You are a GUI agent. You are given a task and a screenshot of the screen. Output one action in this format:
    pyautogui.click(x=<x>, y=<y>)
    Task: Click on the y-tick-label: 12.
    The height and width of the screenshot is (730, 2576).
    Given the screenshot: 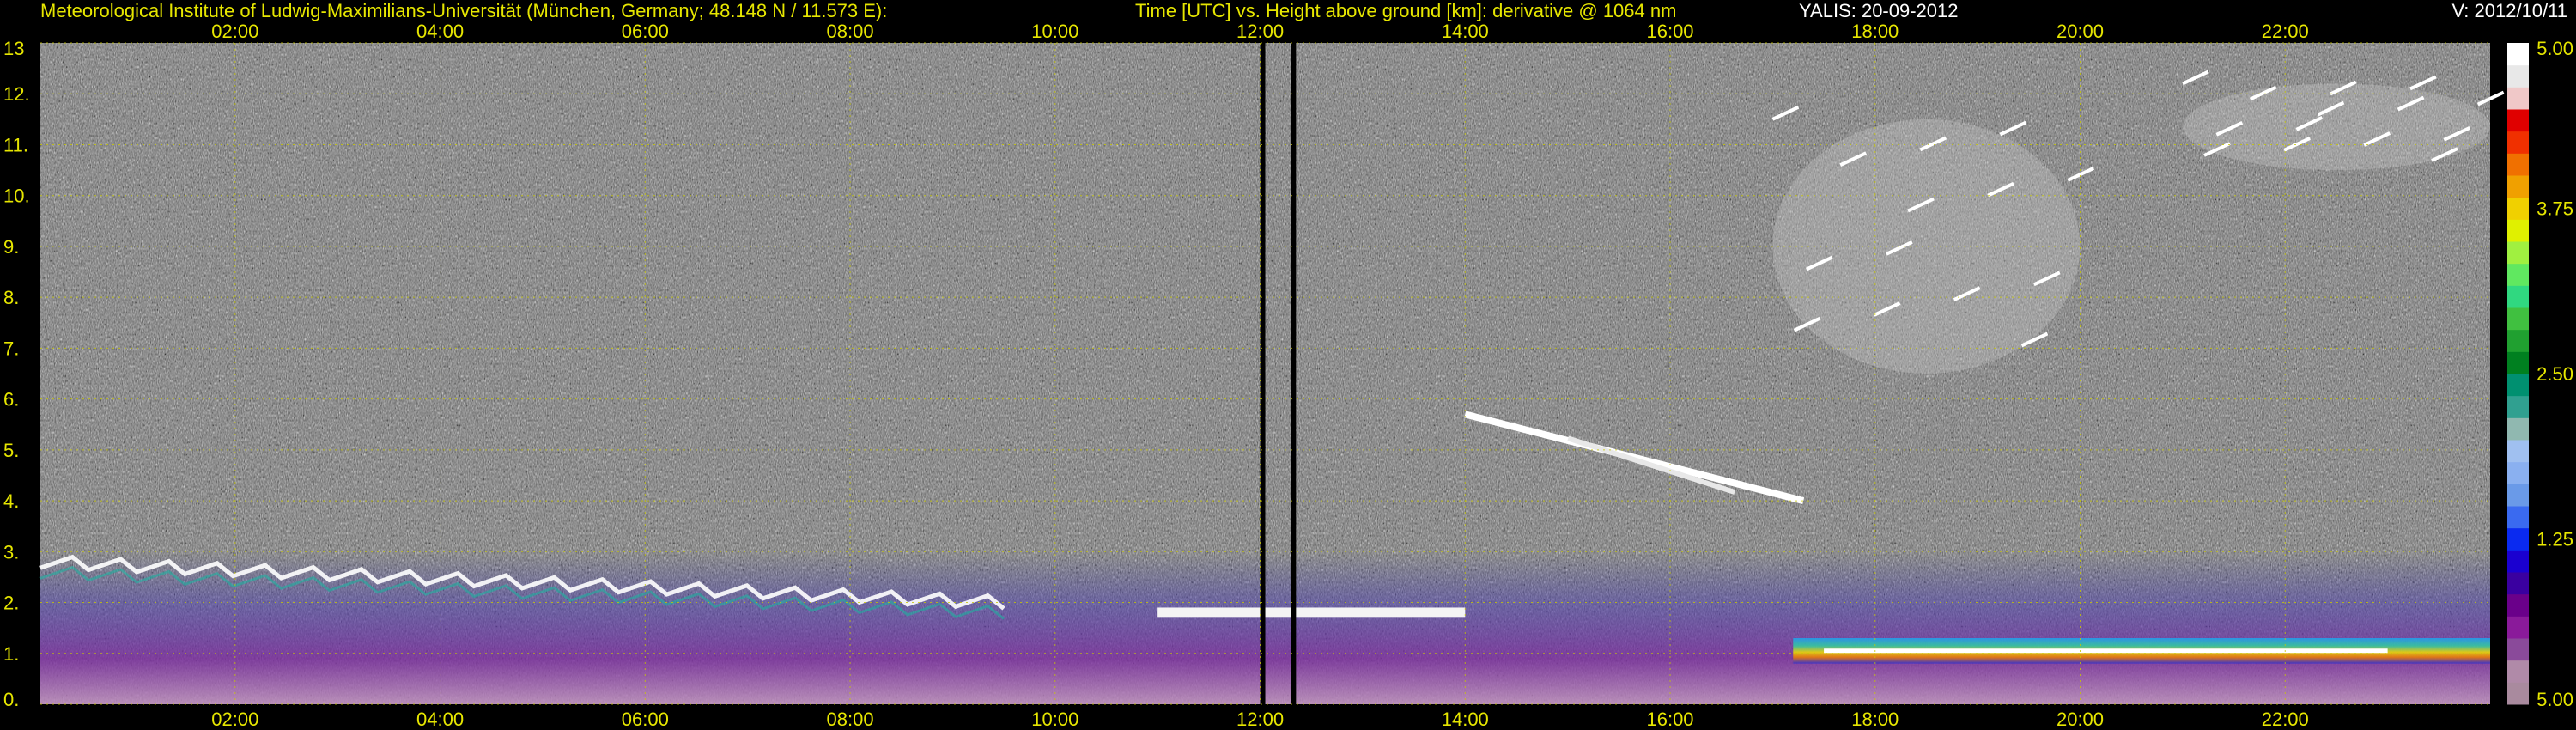 What is the action you would take?
    pyautogui.click(x=16, y=94)
    